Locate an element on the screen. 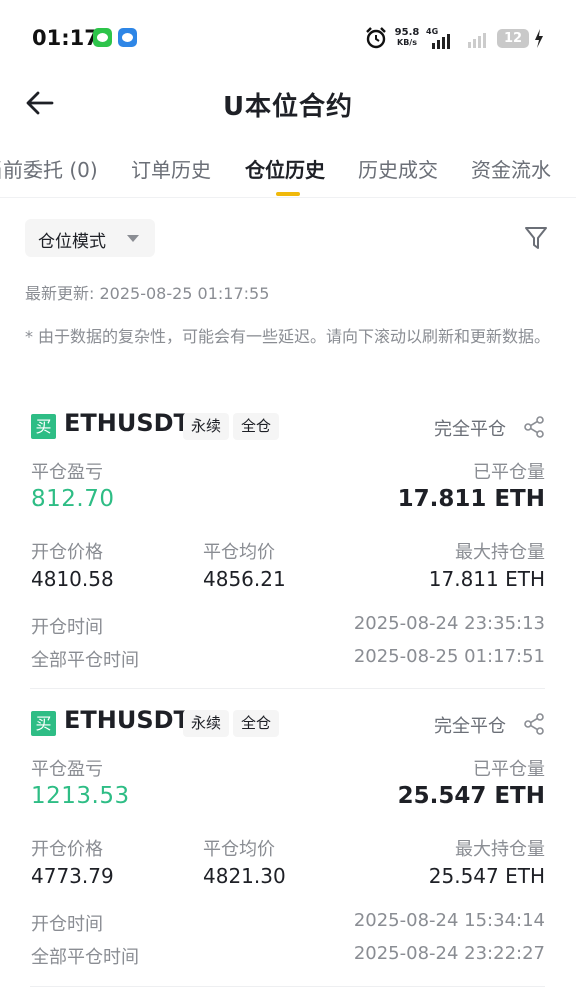 The height and width of the screenshot is (992, 576). tab-trade-history: 历史成交 is located at coordinates (398, 168).